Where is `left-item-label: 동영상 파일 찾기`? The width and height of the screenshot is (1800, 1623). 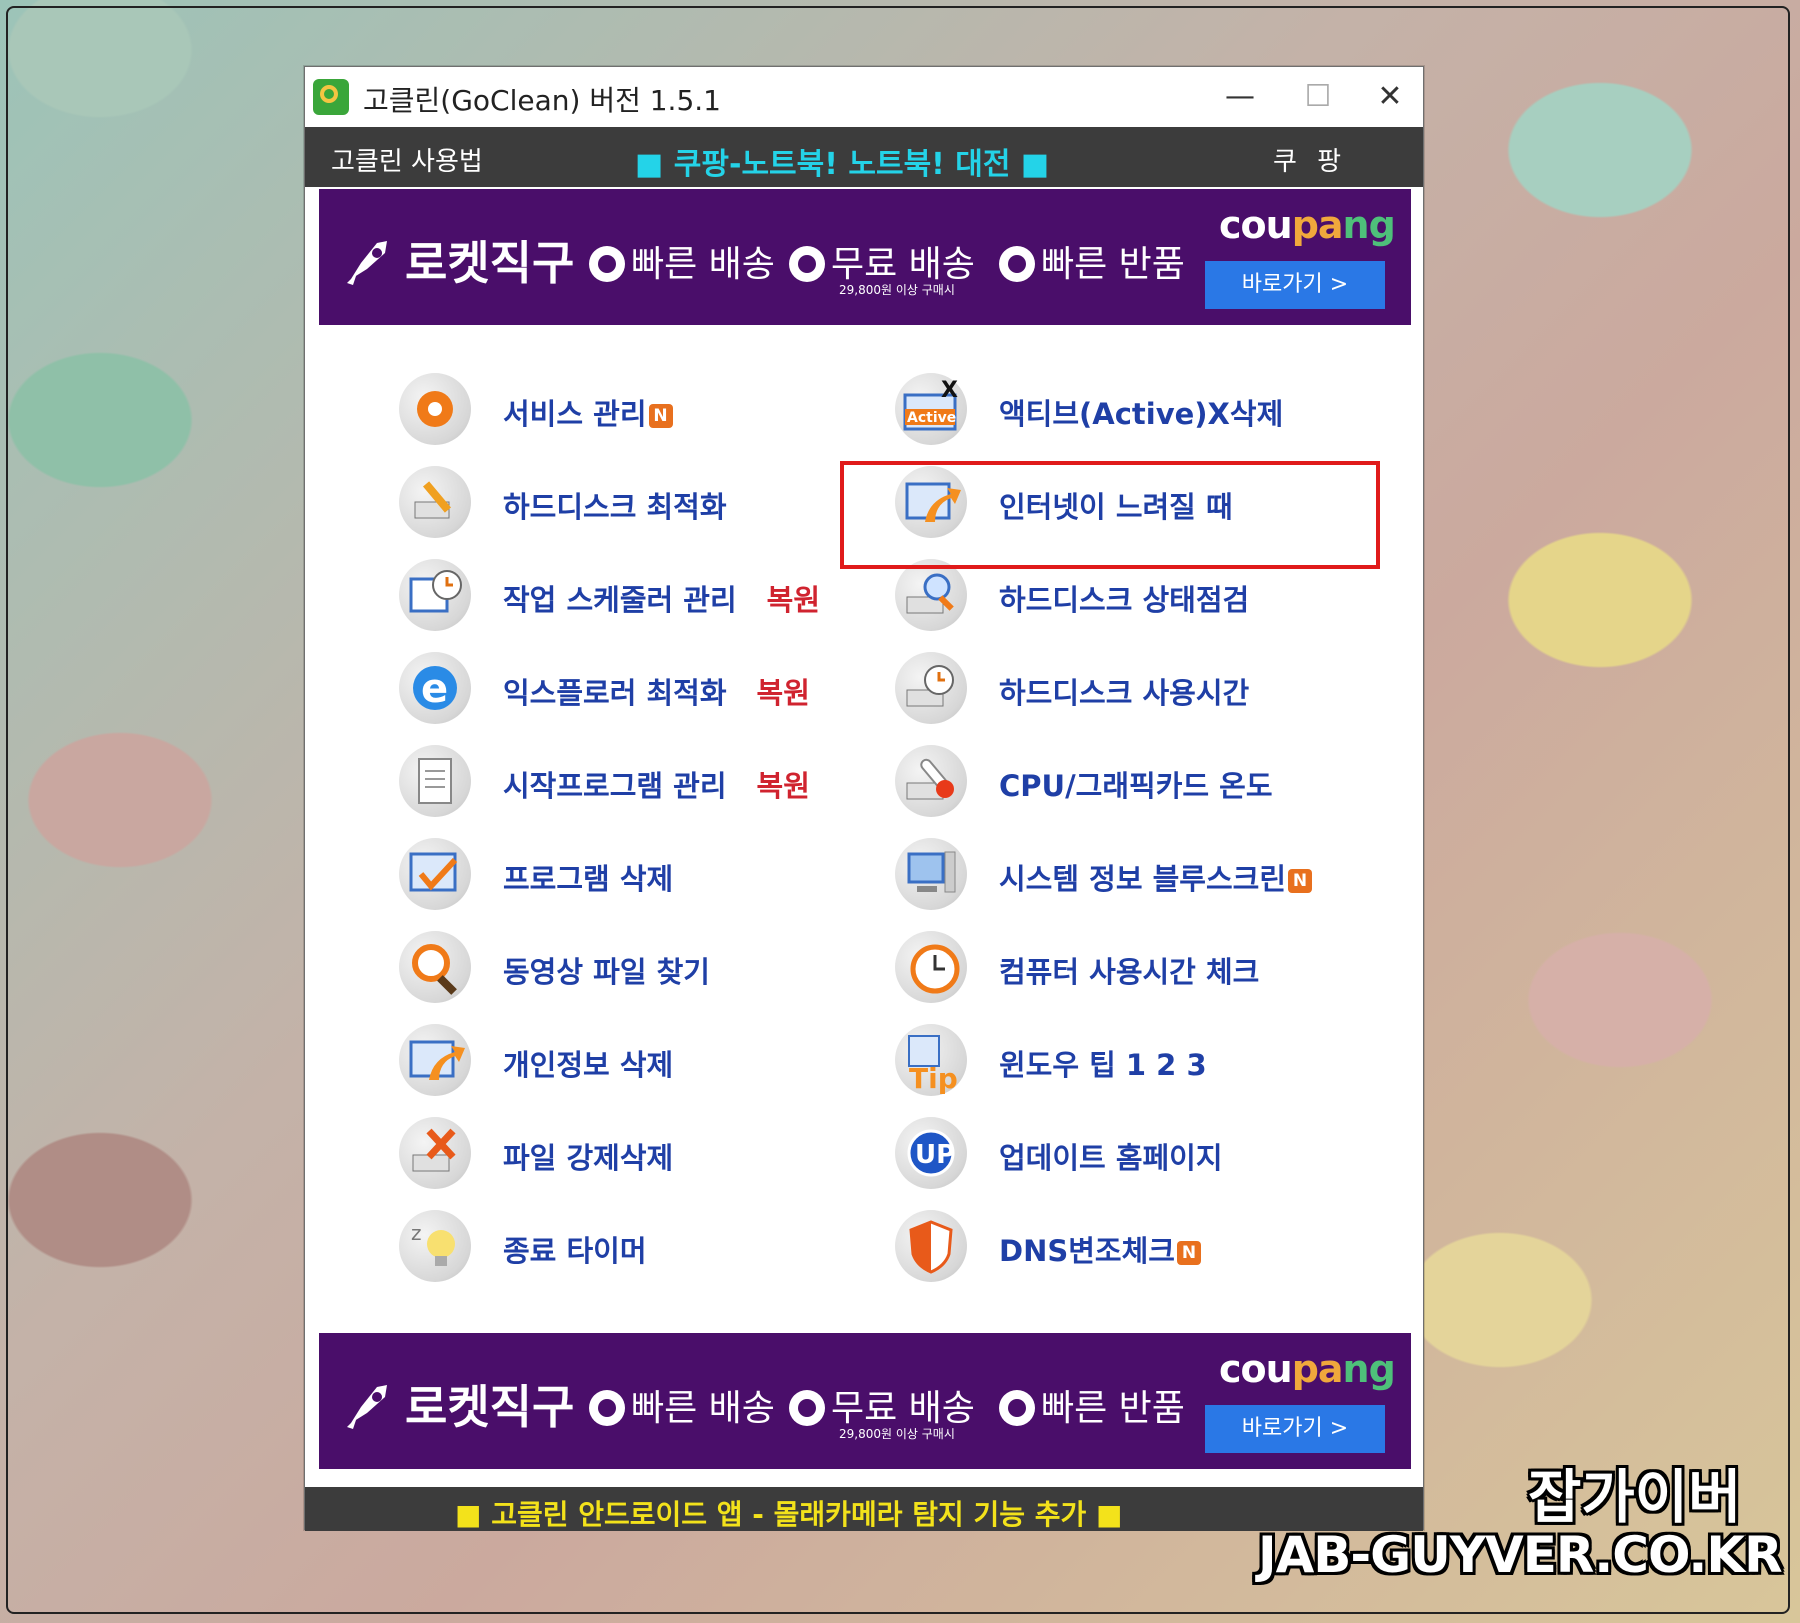
left-item-label: 동영상 파일 찾기 is located at coordinates (606, 972).